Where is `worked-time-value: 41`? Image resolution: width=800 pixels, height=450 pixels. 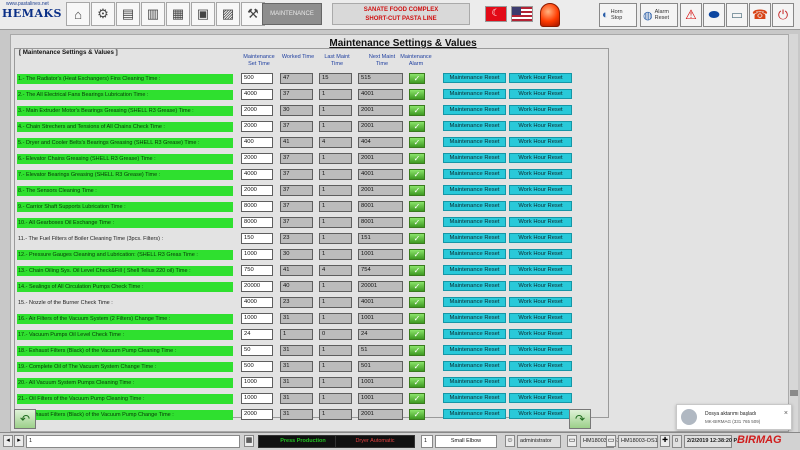 worked-time-value: 41 is located at coordinates (296, 142).